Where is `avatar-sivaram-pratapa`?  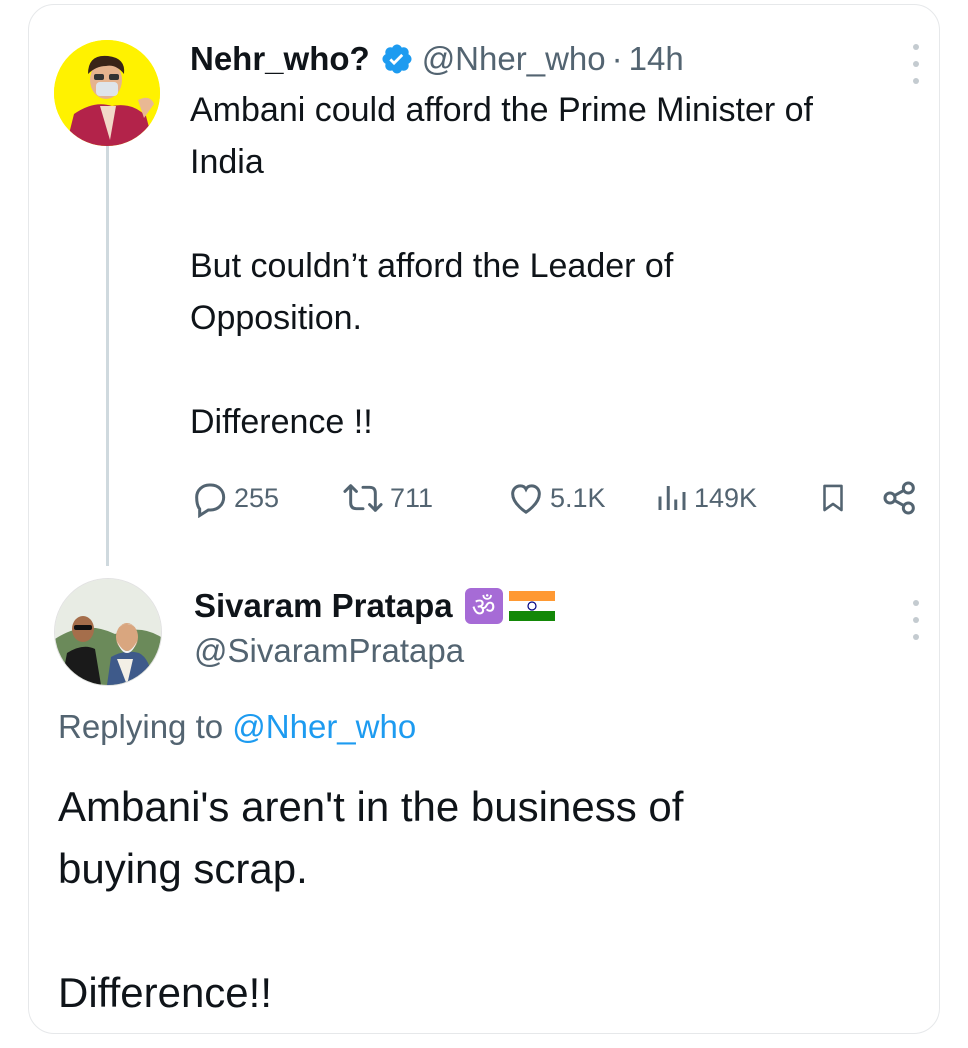 avatar-sivaram-pratapa is located at coordinates (108, 632).